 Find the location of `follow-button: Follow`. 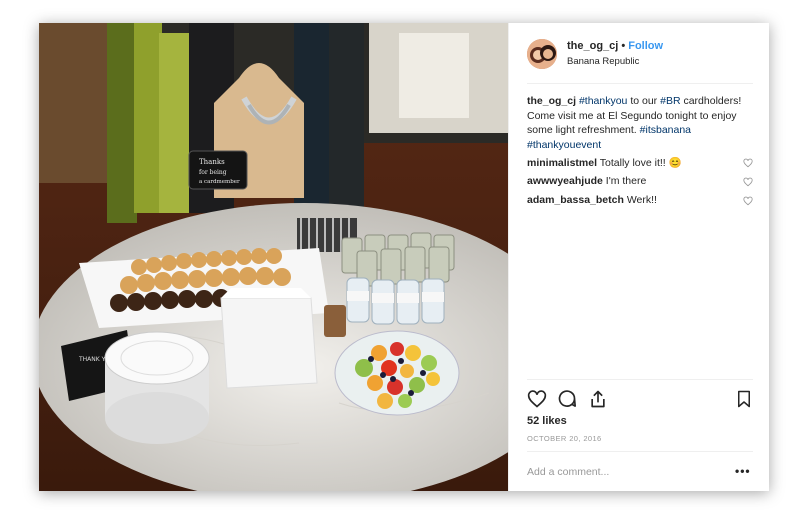

follow-button: Follow is located at coordinates (645, 46).